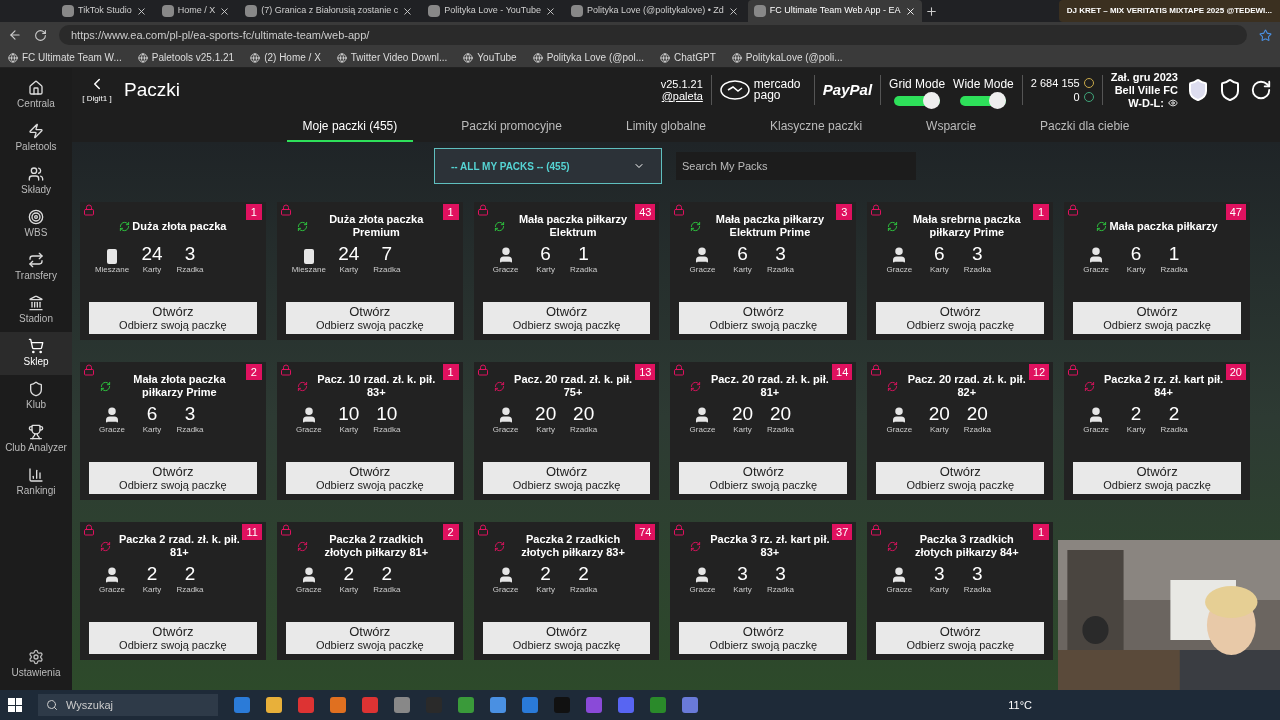 The image size is (1280, 720). I want to click on browser-tab: Polityka Love - YouTube, so click(492, 11).